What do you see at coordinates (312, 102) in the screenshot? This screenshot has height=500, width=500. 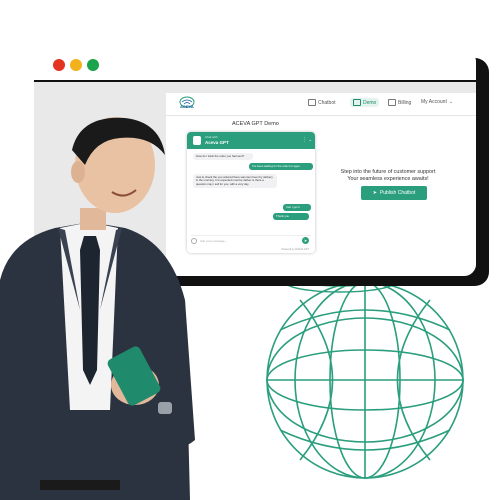 I see `chat-bubble-icon` at bounding box center [312, 102].